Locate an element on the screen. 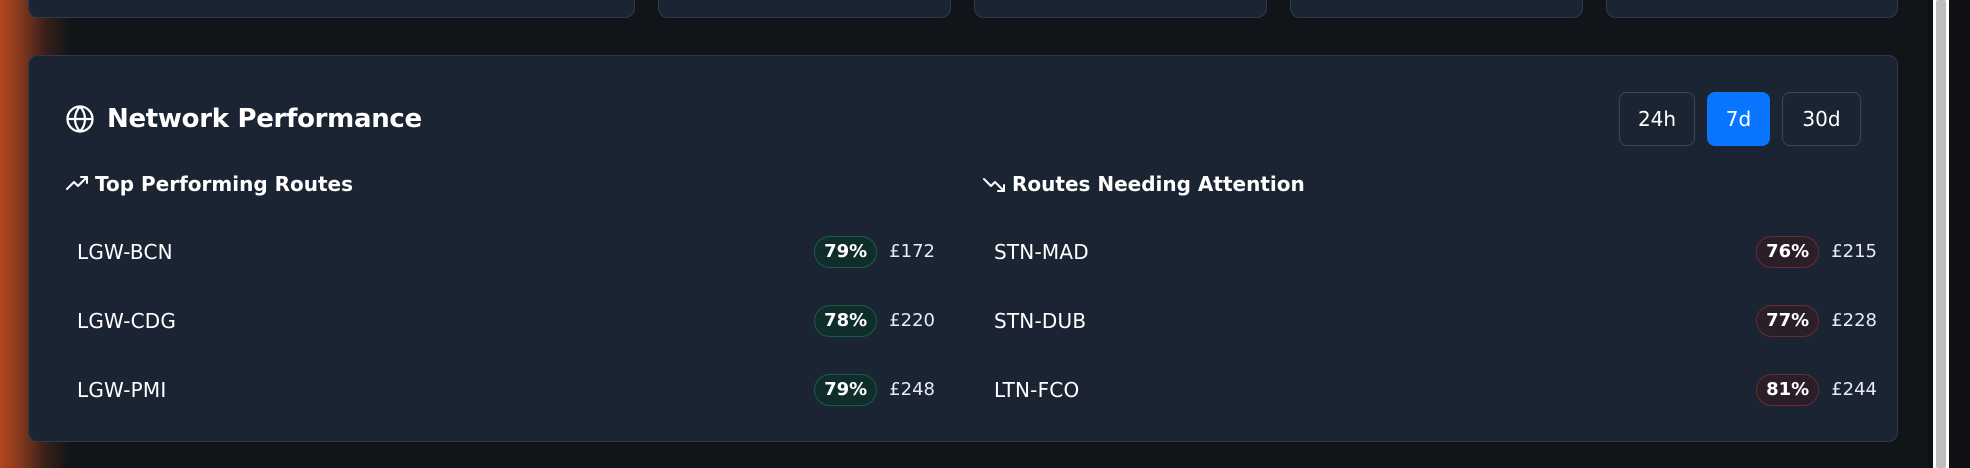 This screenshot has height=468, width=1970. load-factor-badge: 76% is located at coordinates (1788, 251).